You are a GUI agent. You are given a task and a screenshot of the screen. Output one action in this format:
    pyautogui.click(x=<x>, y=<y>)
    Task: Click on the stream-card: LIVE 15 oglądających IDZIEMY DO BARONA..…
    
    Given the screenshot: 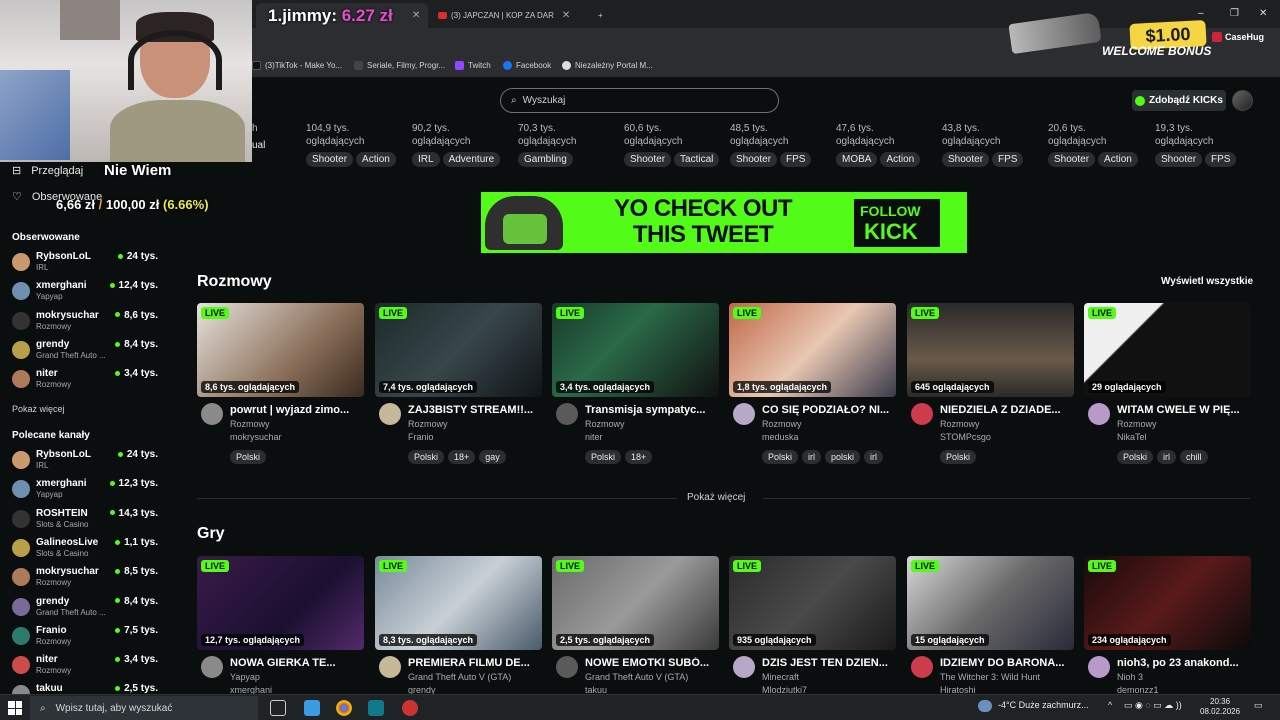 What is the action you would take?
    pyautogui.click(x=990, y=625)
    